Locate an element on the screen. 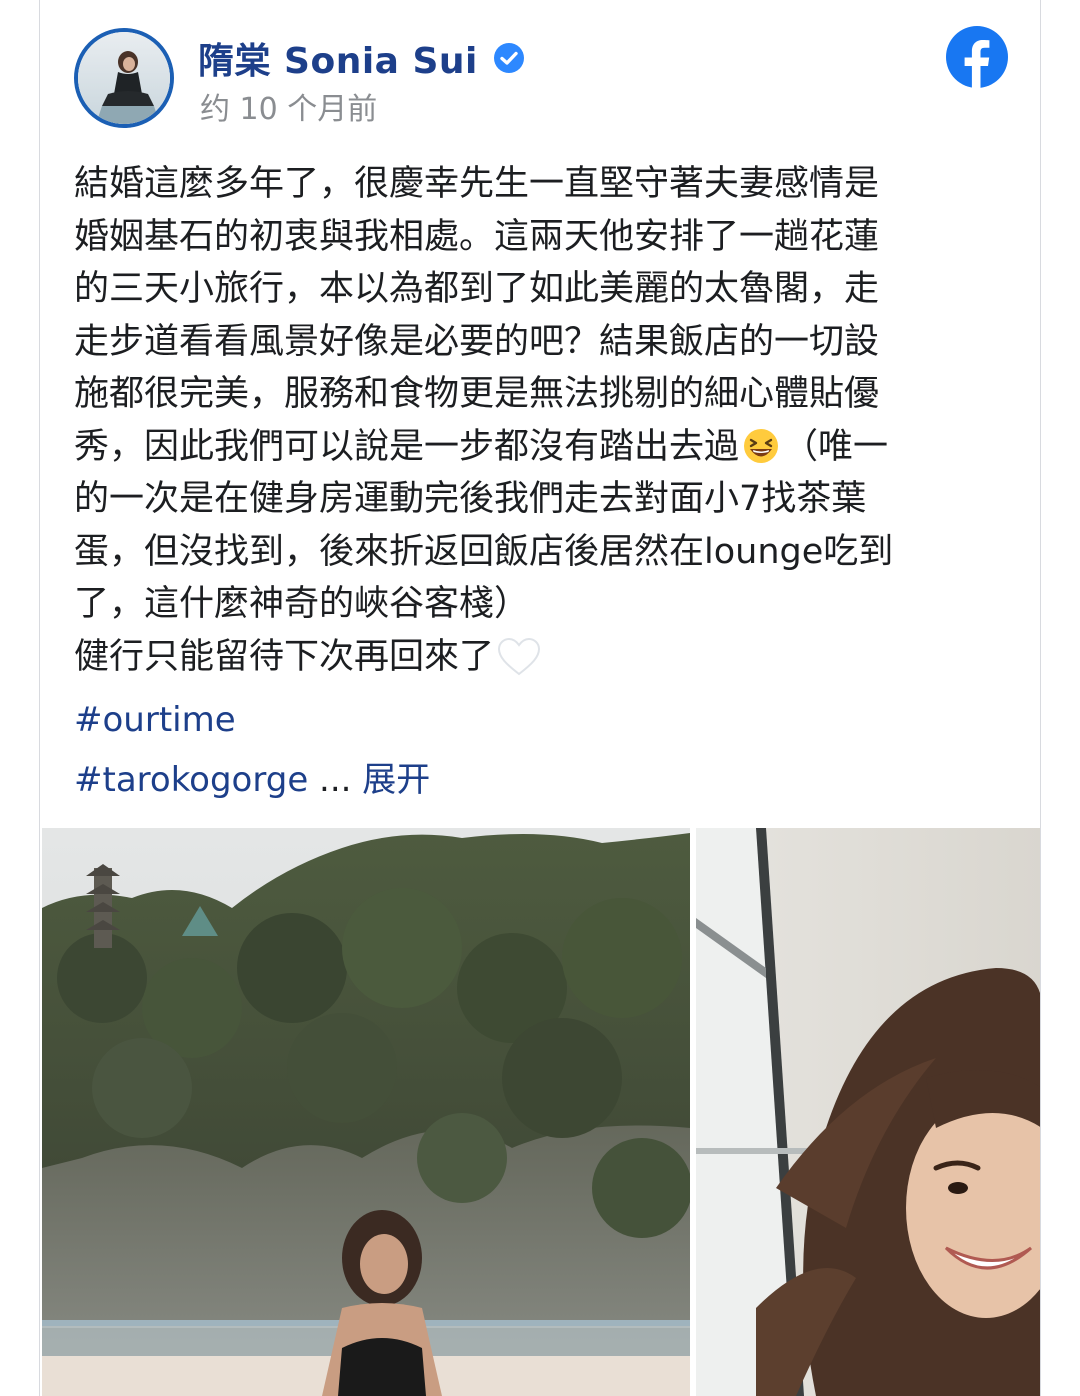 The width and height of the screenshot is (1080, 1396). hashtag-tarokogorge: #tarokogorge is located at coordinates (191, 780).